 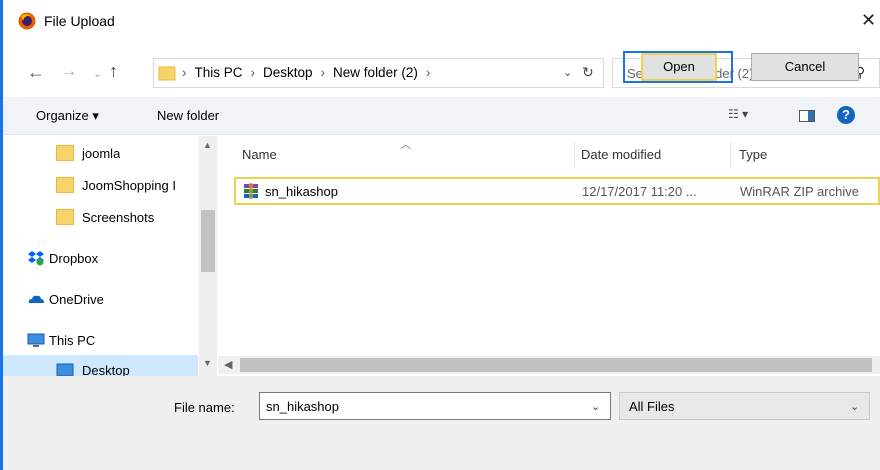 I want to click on recent-locations-icon: ⌄, so click(x=97, y=73).